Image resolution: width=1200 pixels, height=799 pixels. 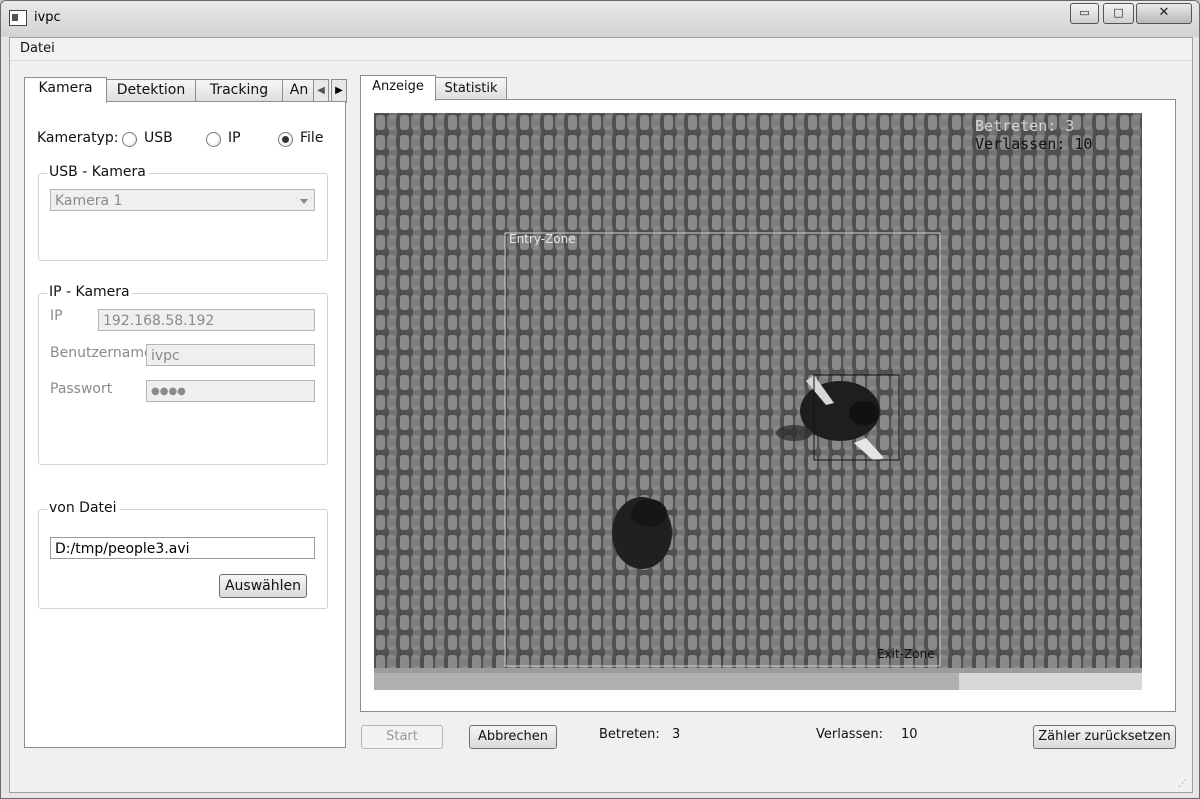 What do you see at coordinates (18, 18) in the screenshot?
I see `app-icon` at bounding box center [18, 18].